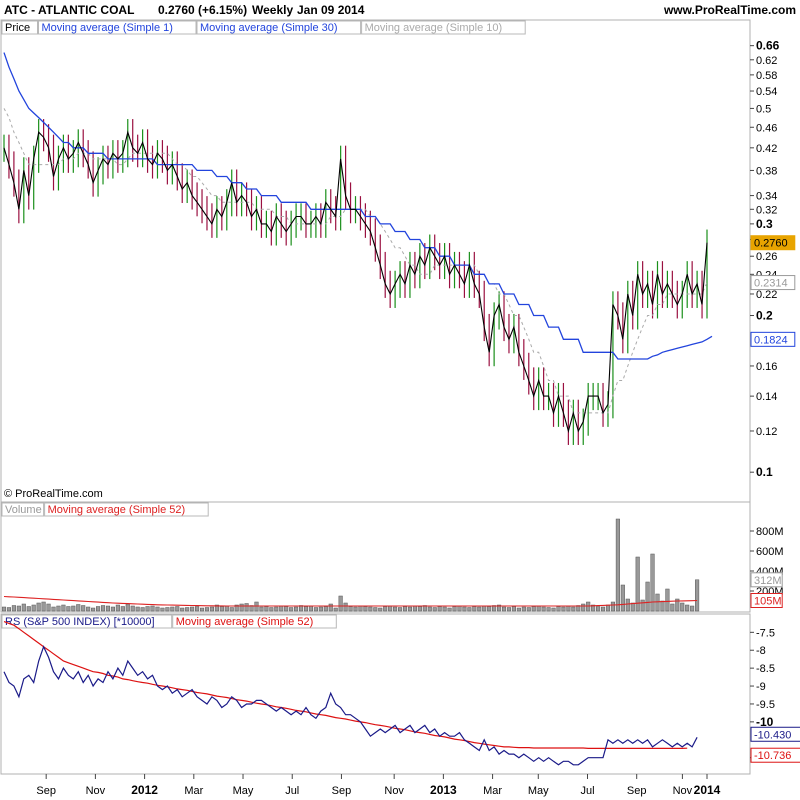  What do you see at coordinates (770, 532) in the screenshot?
I see `volume-tick-label: 800M` at bounding box center [770, 532].